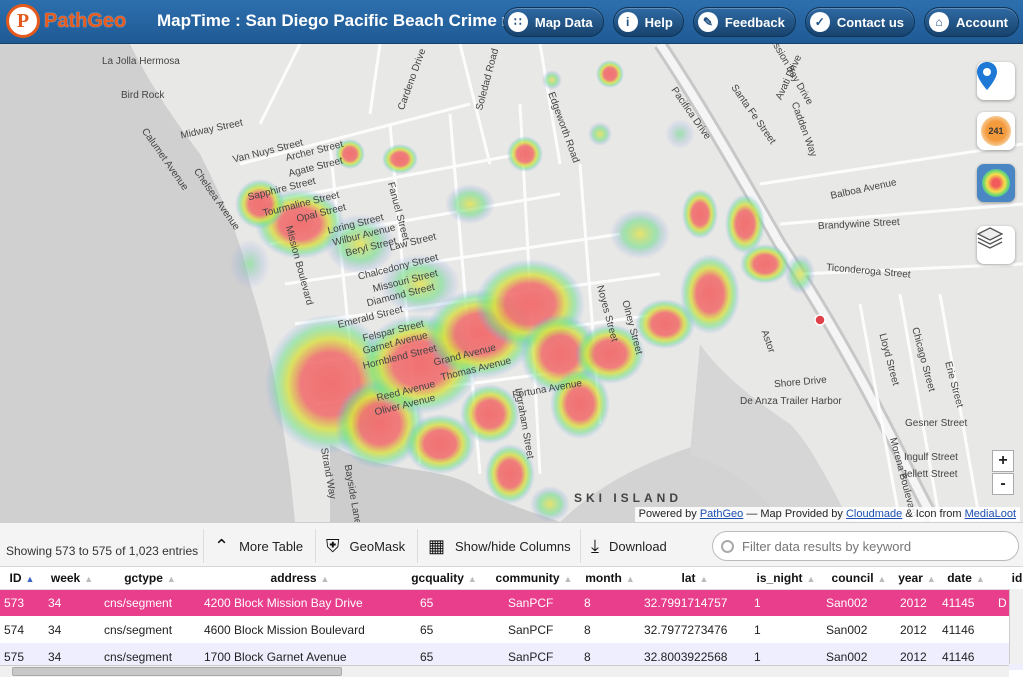  I want to click on column-header-community: community ▲, so click(534, 578).